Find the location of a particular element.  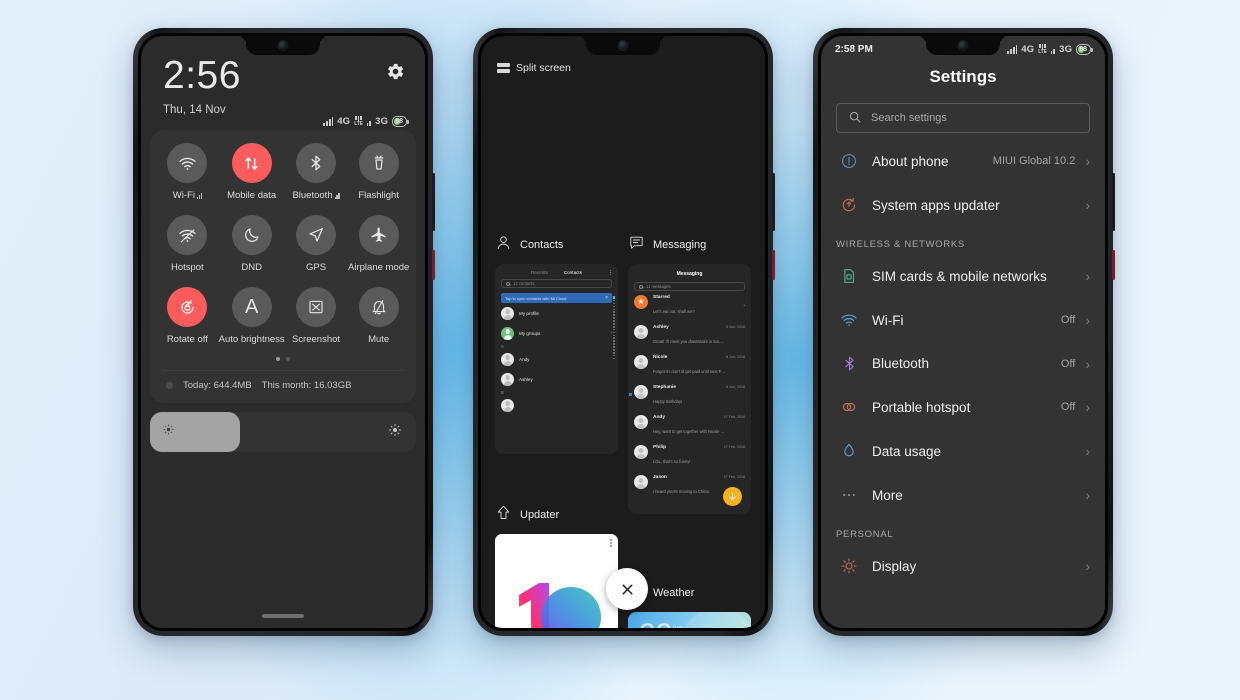

brightness-icon is located at coordinates (849, 566).